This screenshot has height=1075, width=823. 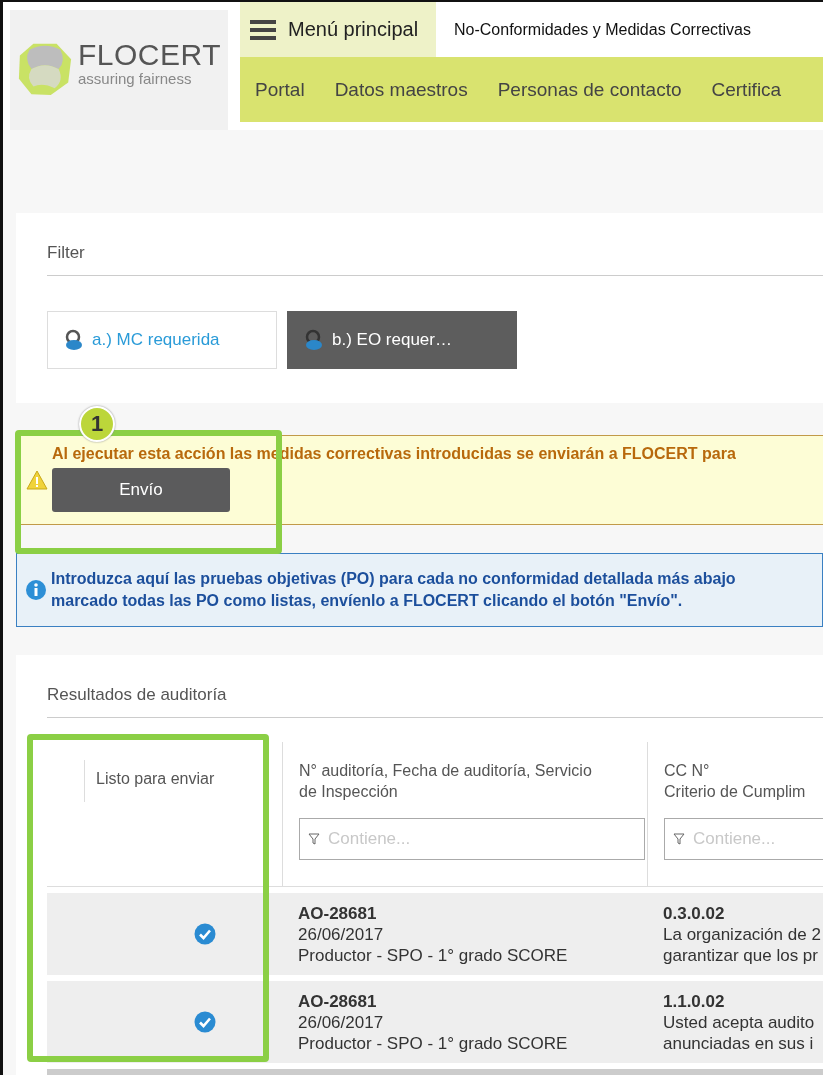 I want to click on criterion-number: 1.1.0.02, so click(x=694, y=1001).